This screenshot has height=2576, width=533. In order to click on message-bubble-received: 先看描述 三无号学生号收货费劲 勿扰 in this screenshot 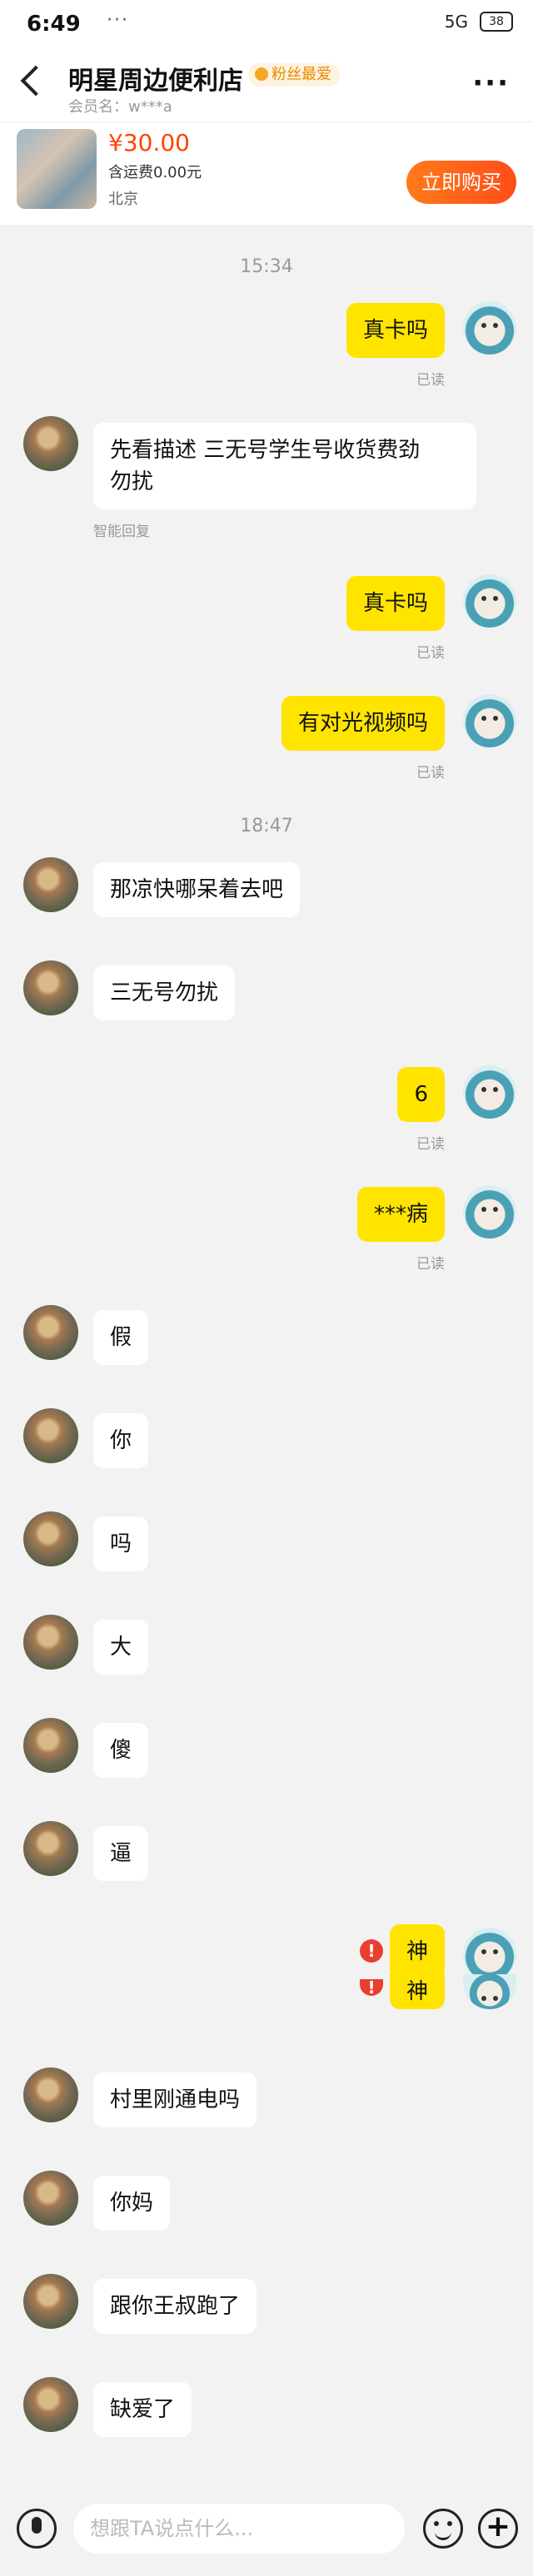, I will do `click(284, 466)`.